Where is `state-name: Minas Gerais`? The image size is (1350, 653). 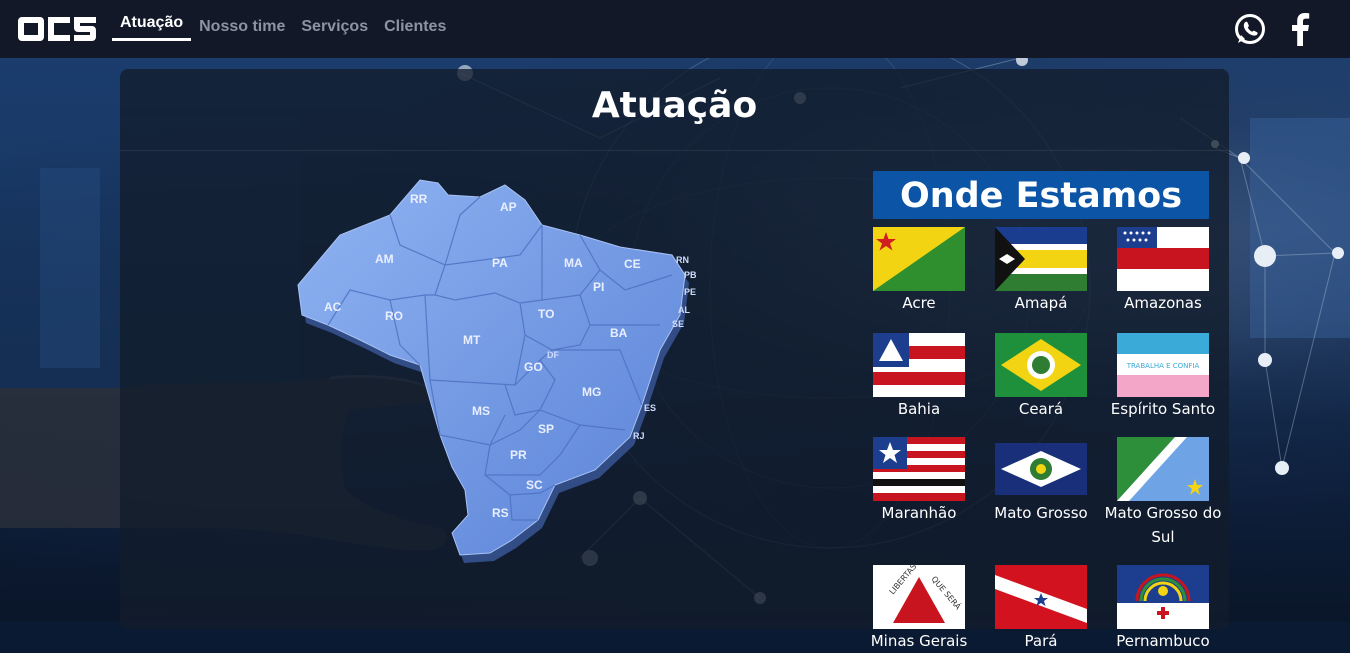 state-name: Minas Gerais is located at coordinates (919, 641).